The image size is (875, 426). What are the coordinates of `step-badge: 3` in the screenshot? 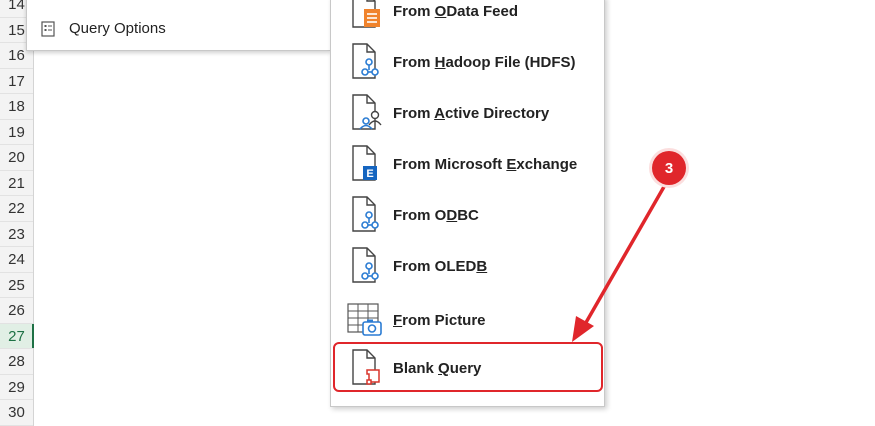 It's located at (669, 168).